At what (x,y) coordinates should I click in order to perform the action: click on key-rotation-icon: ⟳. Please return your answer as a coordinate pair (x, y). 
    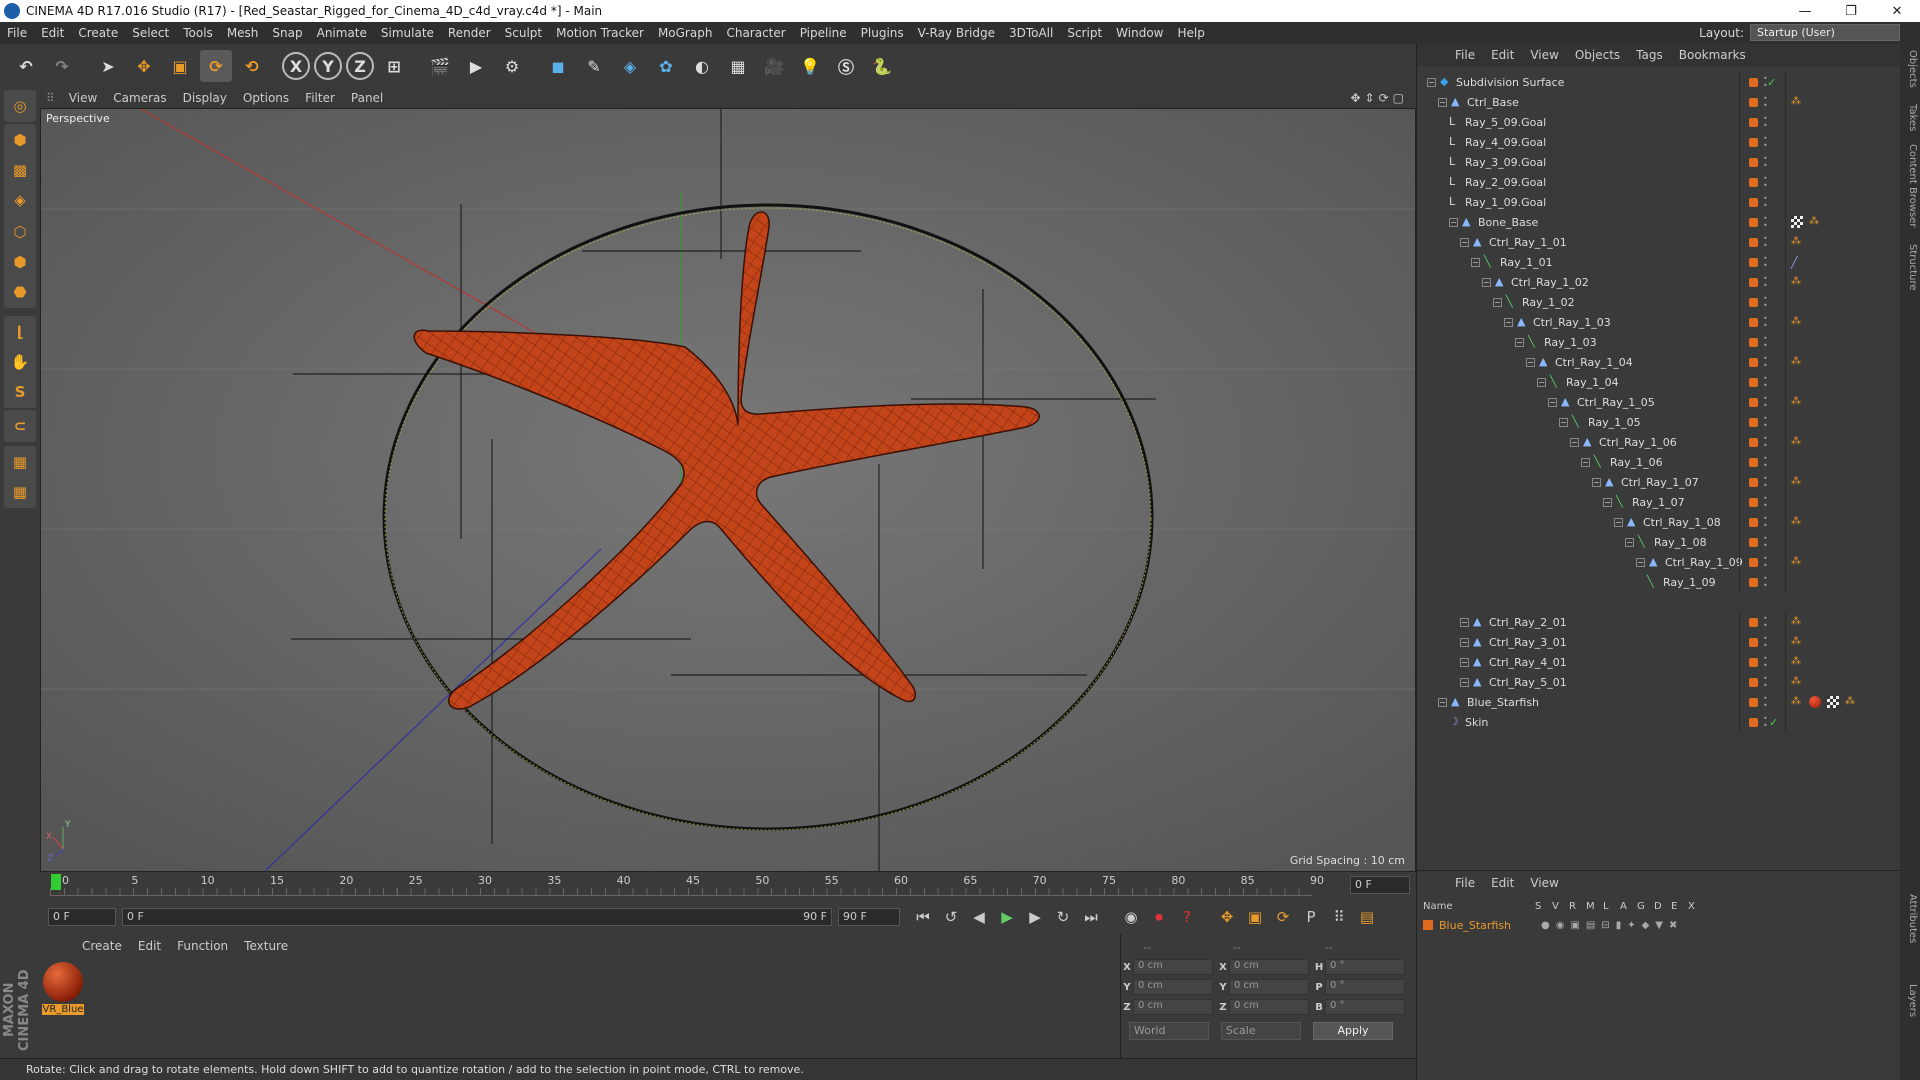
    Looking at the image, I should click on (1283, 917).